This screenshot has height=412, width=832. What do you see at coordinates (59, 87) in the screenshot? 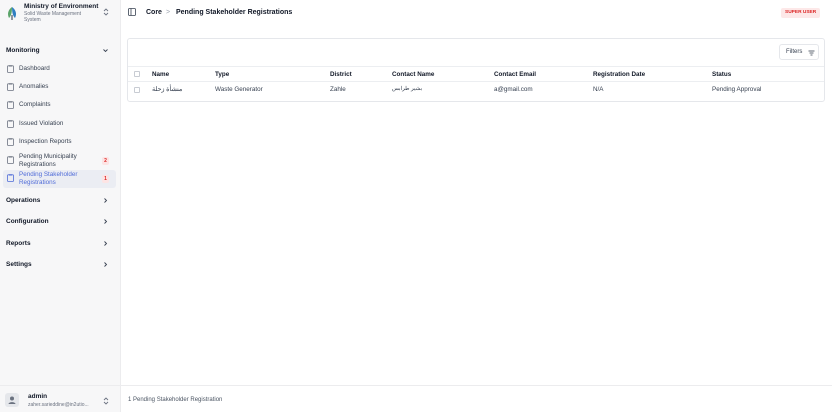
I see `sidebar-item-anomalies: Anomalies` at bounding box center [59, 87].